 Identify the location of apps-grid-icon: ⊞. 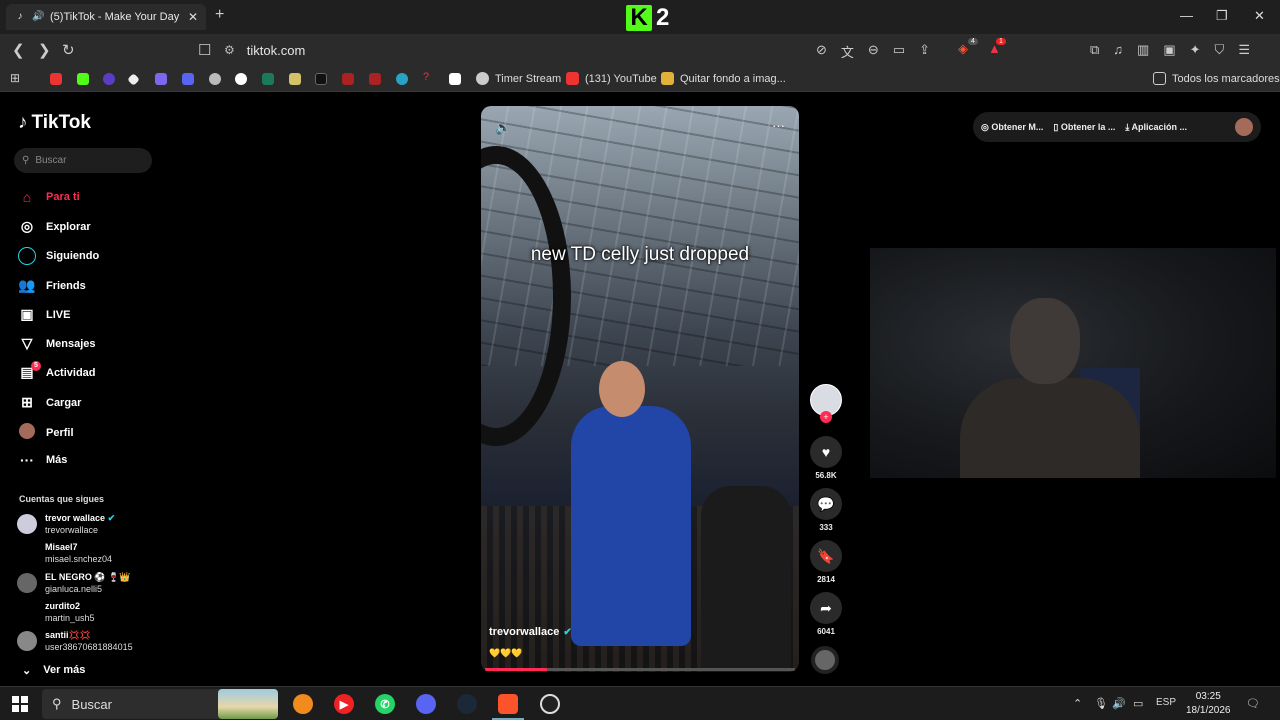
(16, 78).